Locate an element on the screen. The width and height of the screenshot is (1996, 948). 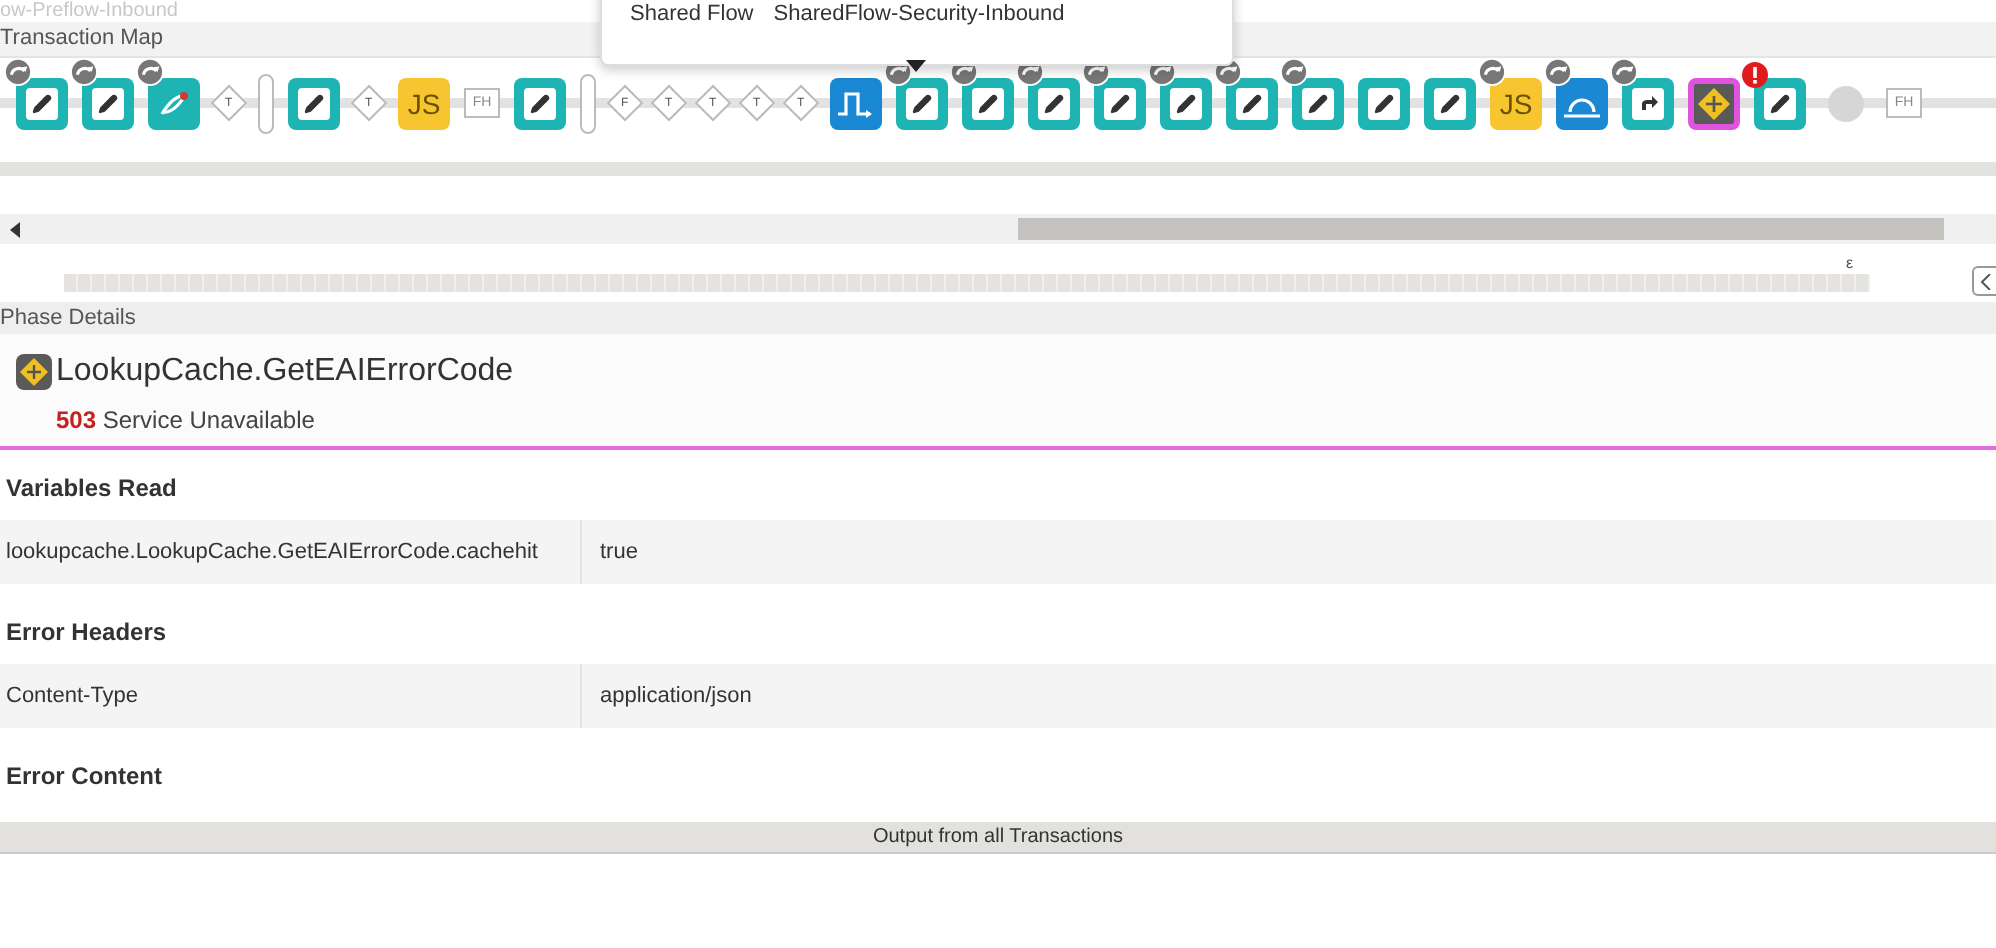
horizontal-scrollbar is located at coordinates (998, 229).